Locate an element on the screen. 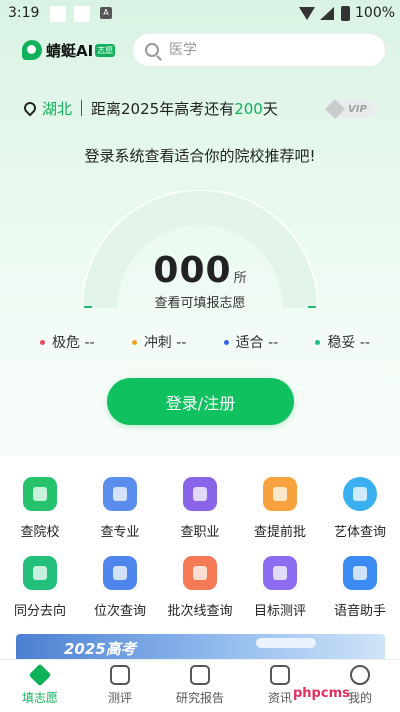 This screenshot has height=712, width=400. level-label: 冲刺 -- is located at coordinates (165, 343).